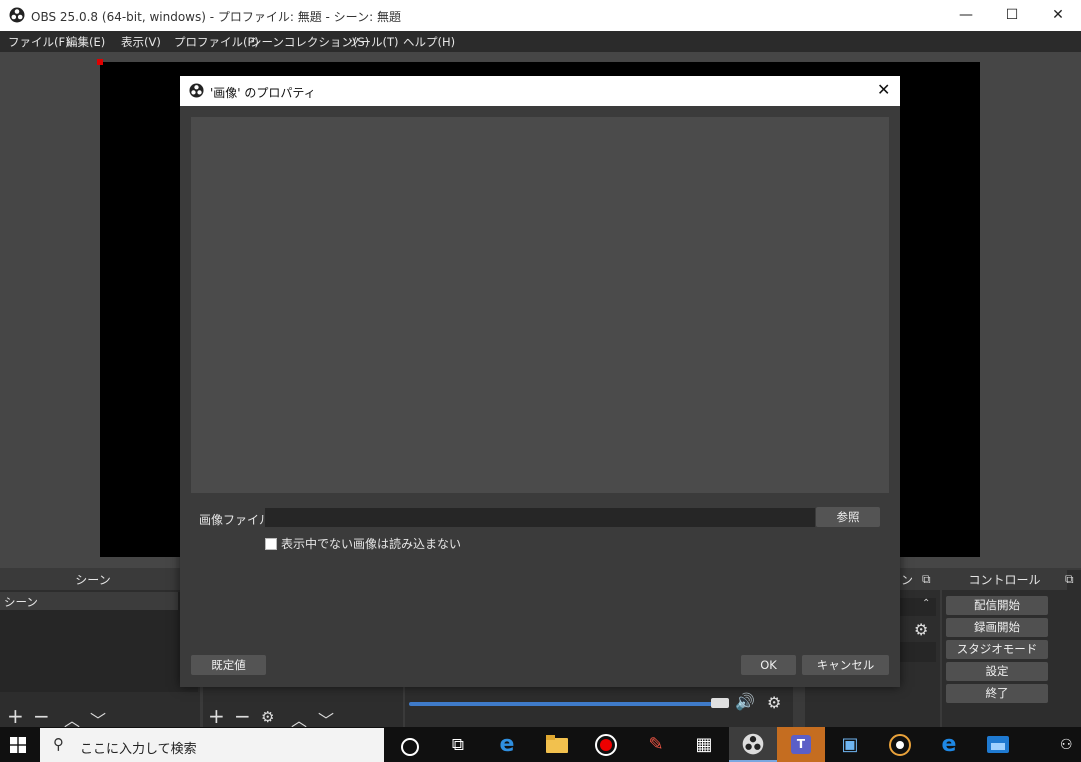 The width and height of the screenshot is (1081, 762). Describe the element at coordinates (848, 517) in the screenshot. I see `browse-button: 参照` at that location.